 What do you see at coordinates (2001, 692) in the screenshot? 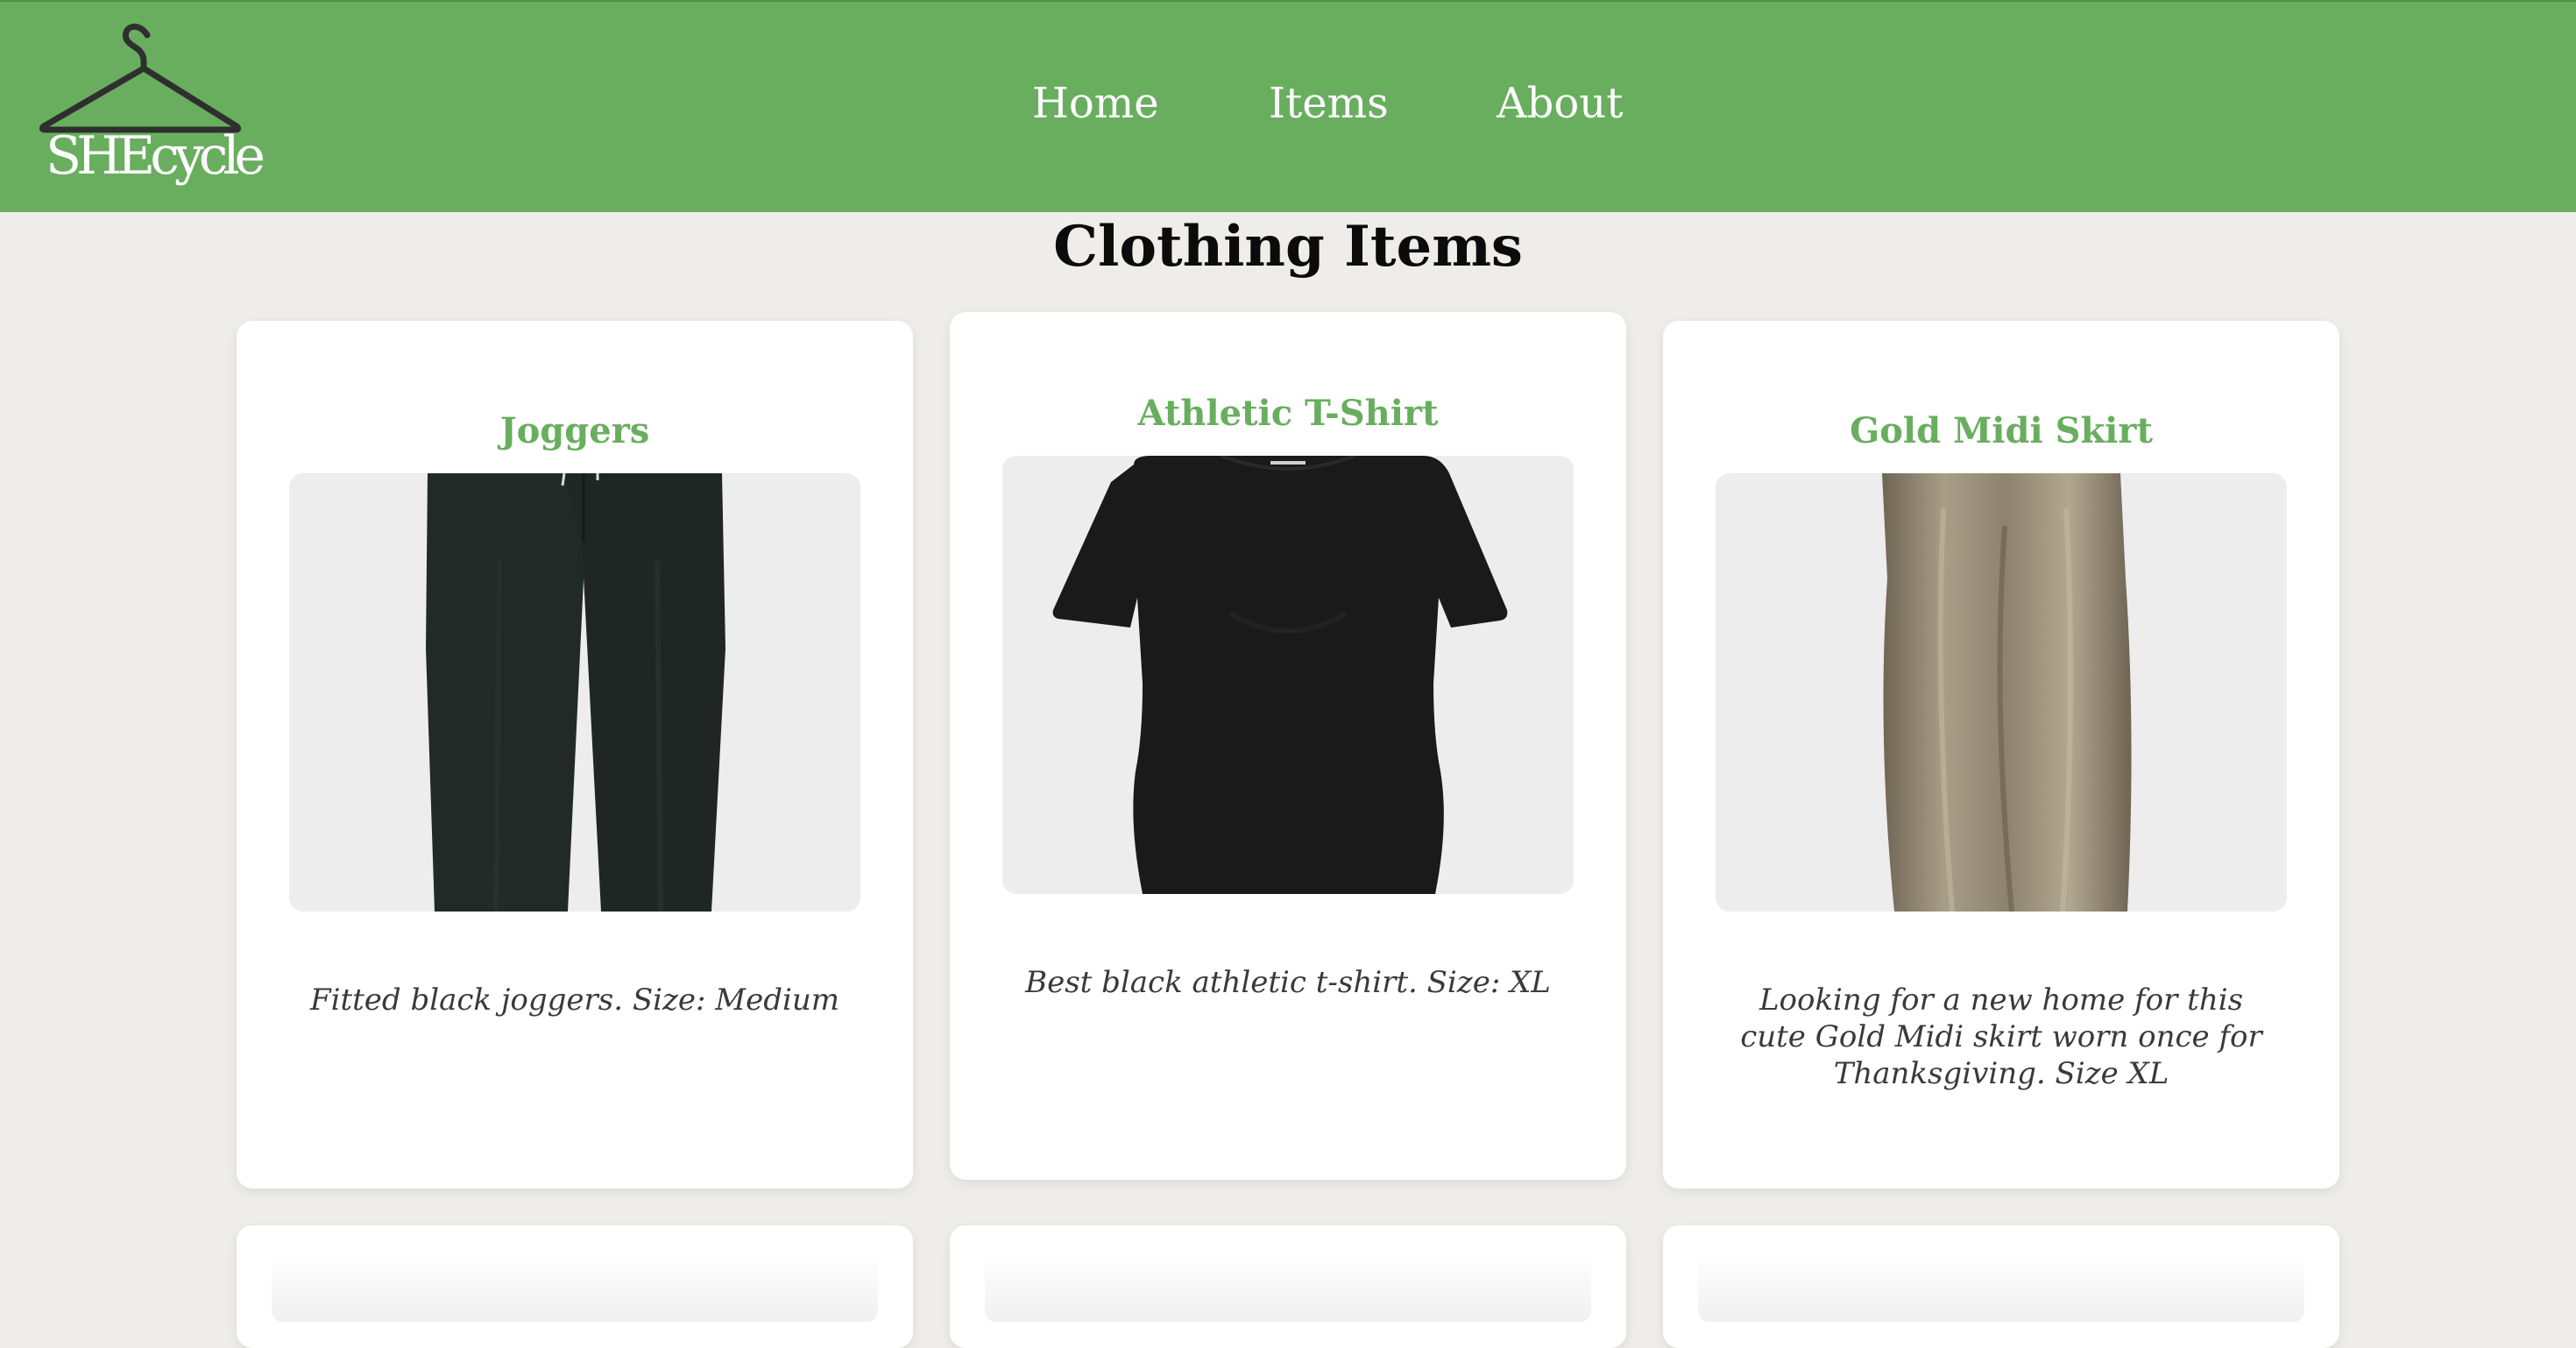
I see `skirt-image` at bounding box center [2001, 692].